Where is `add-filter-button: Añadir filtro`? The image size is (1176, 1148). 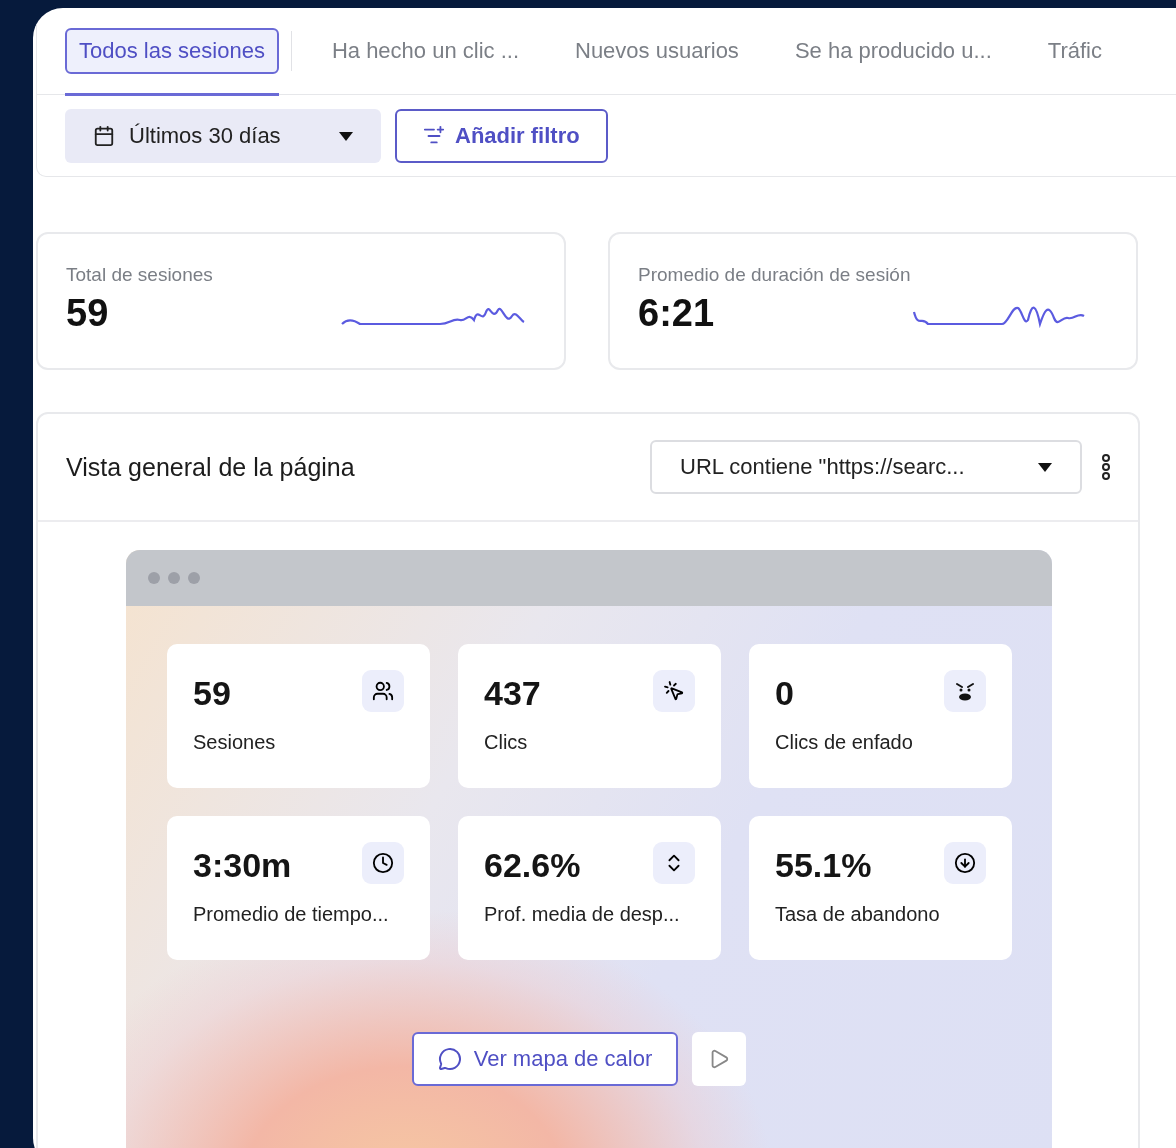 add-filter-button: Añadir filtro is located at coordinates (501, 136).